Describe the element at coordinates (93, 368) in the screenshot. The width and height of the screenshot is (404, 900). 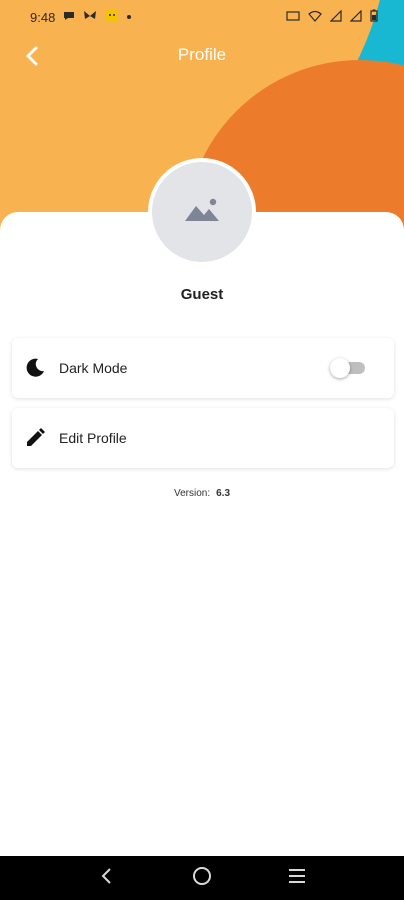
I see `dark-mode-label: Dark Mode` at that location.